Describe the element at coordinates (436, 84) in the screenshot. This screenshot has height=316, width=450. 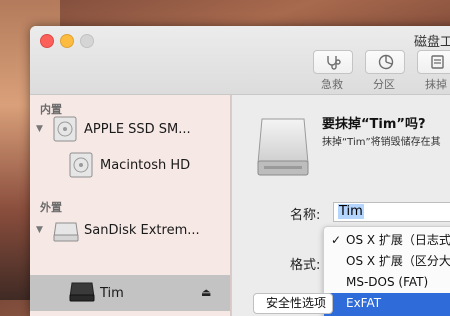
I see `erase-label: 抹掉` at that location.